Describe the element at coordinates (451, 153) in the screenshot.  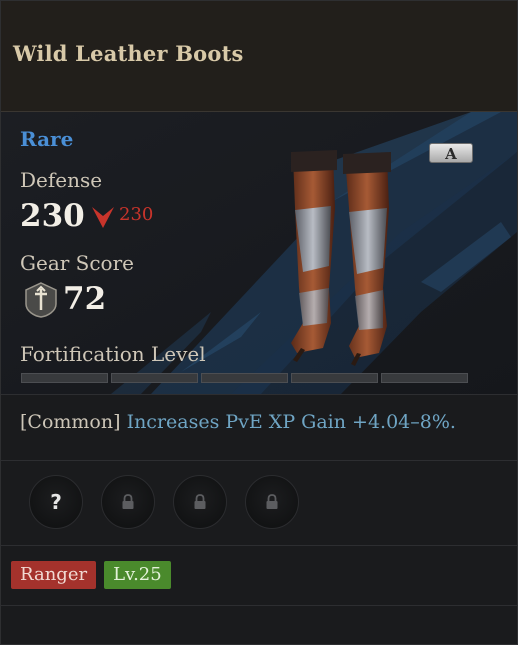
I see `grade-badge: A` at that location.